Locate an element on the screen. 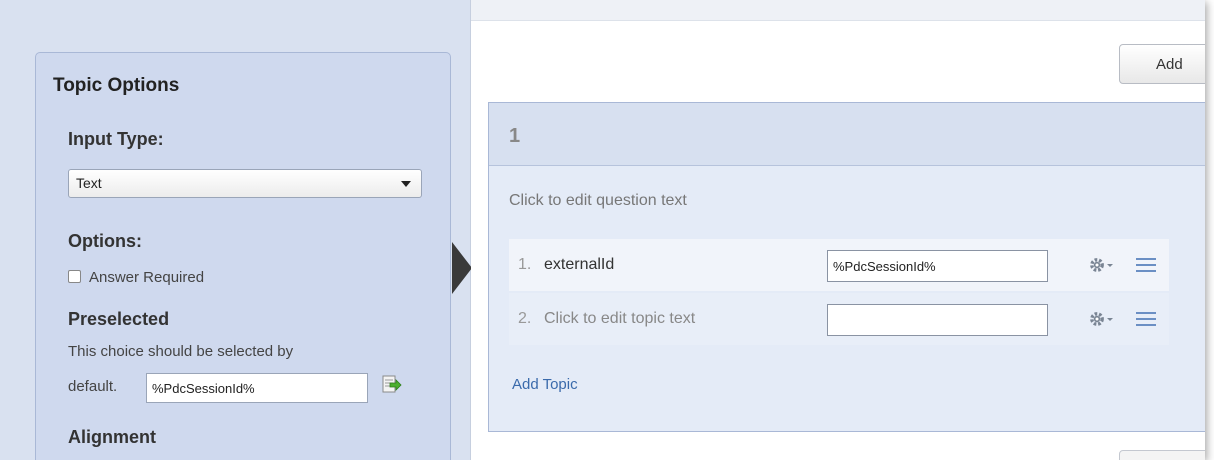 Image resolution: width=1214 pixels, height=460 pixels. question-header: 1 is located at coordinates (847, 134).